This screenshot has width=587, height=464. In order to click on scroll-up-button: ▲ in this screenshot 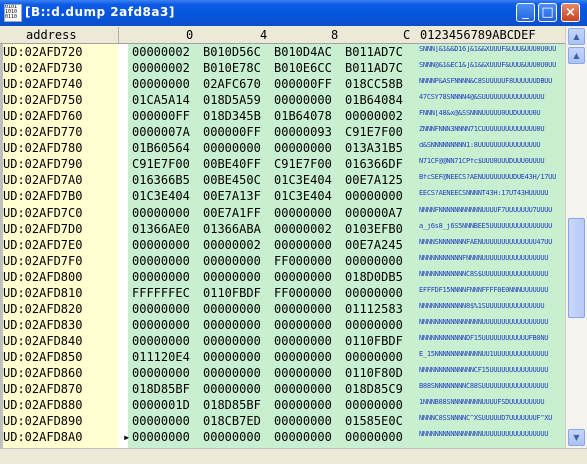, I will do `click(576, 36)`.